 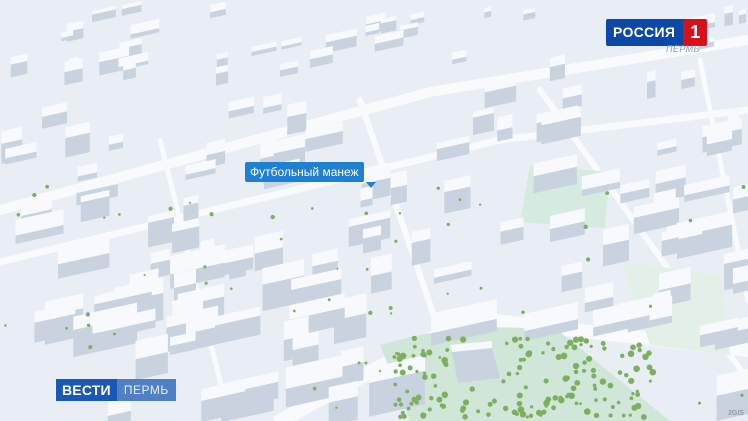 I want to click on channel-logo: РОССИЯ 1, so click(x=657, y=32).